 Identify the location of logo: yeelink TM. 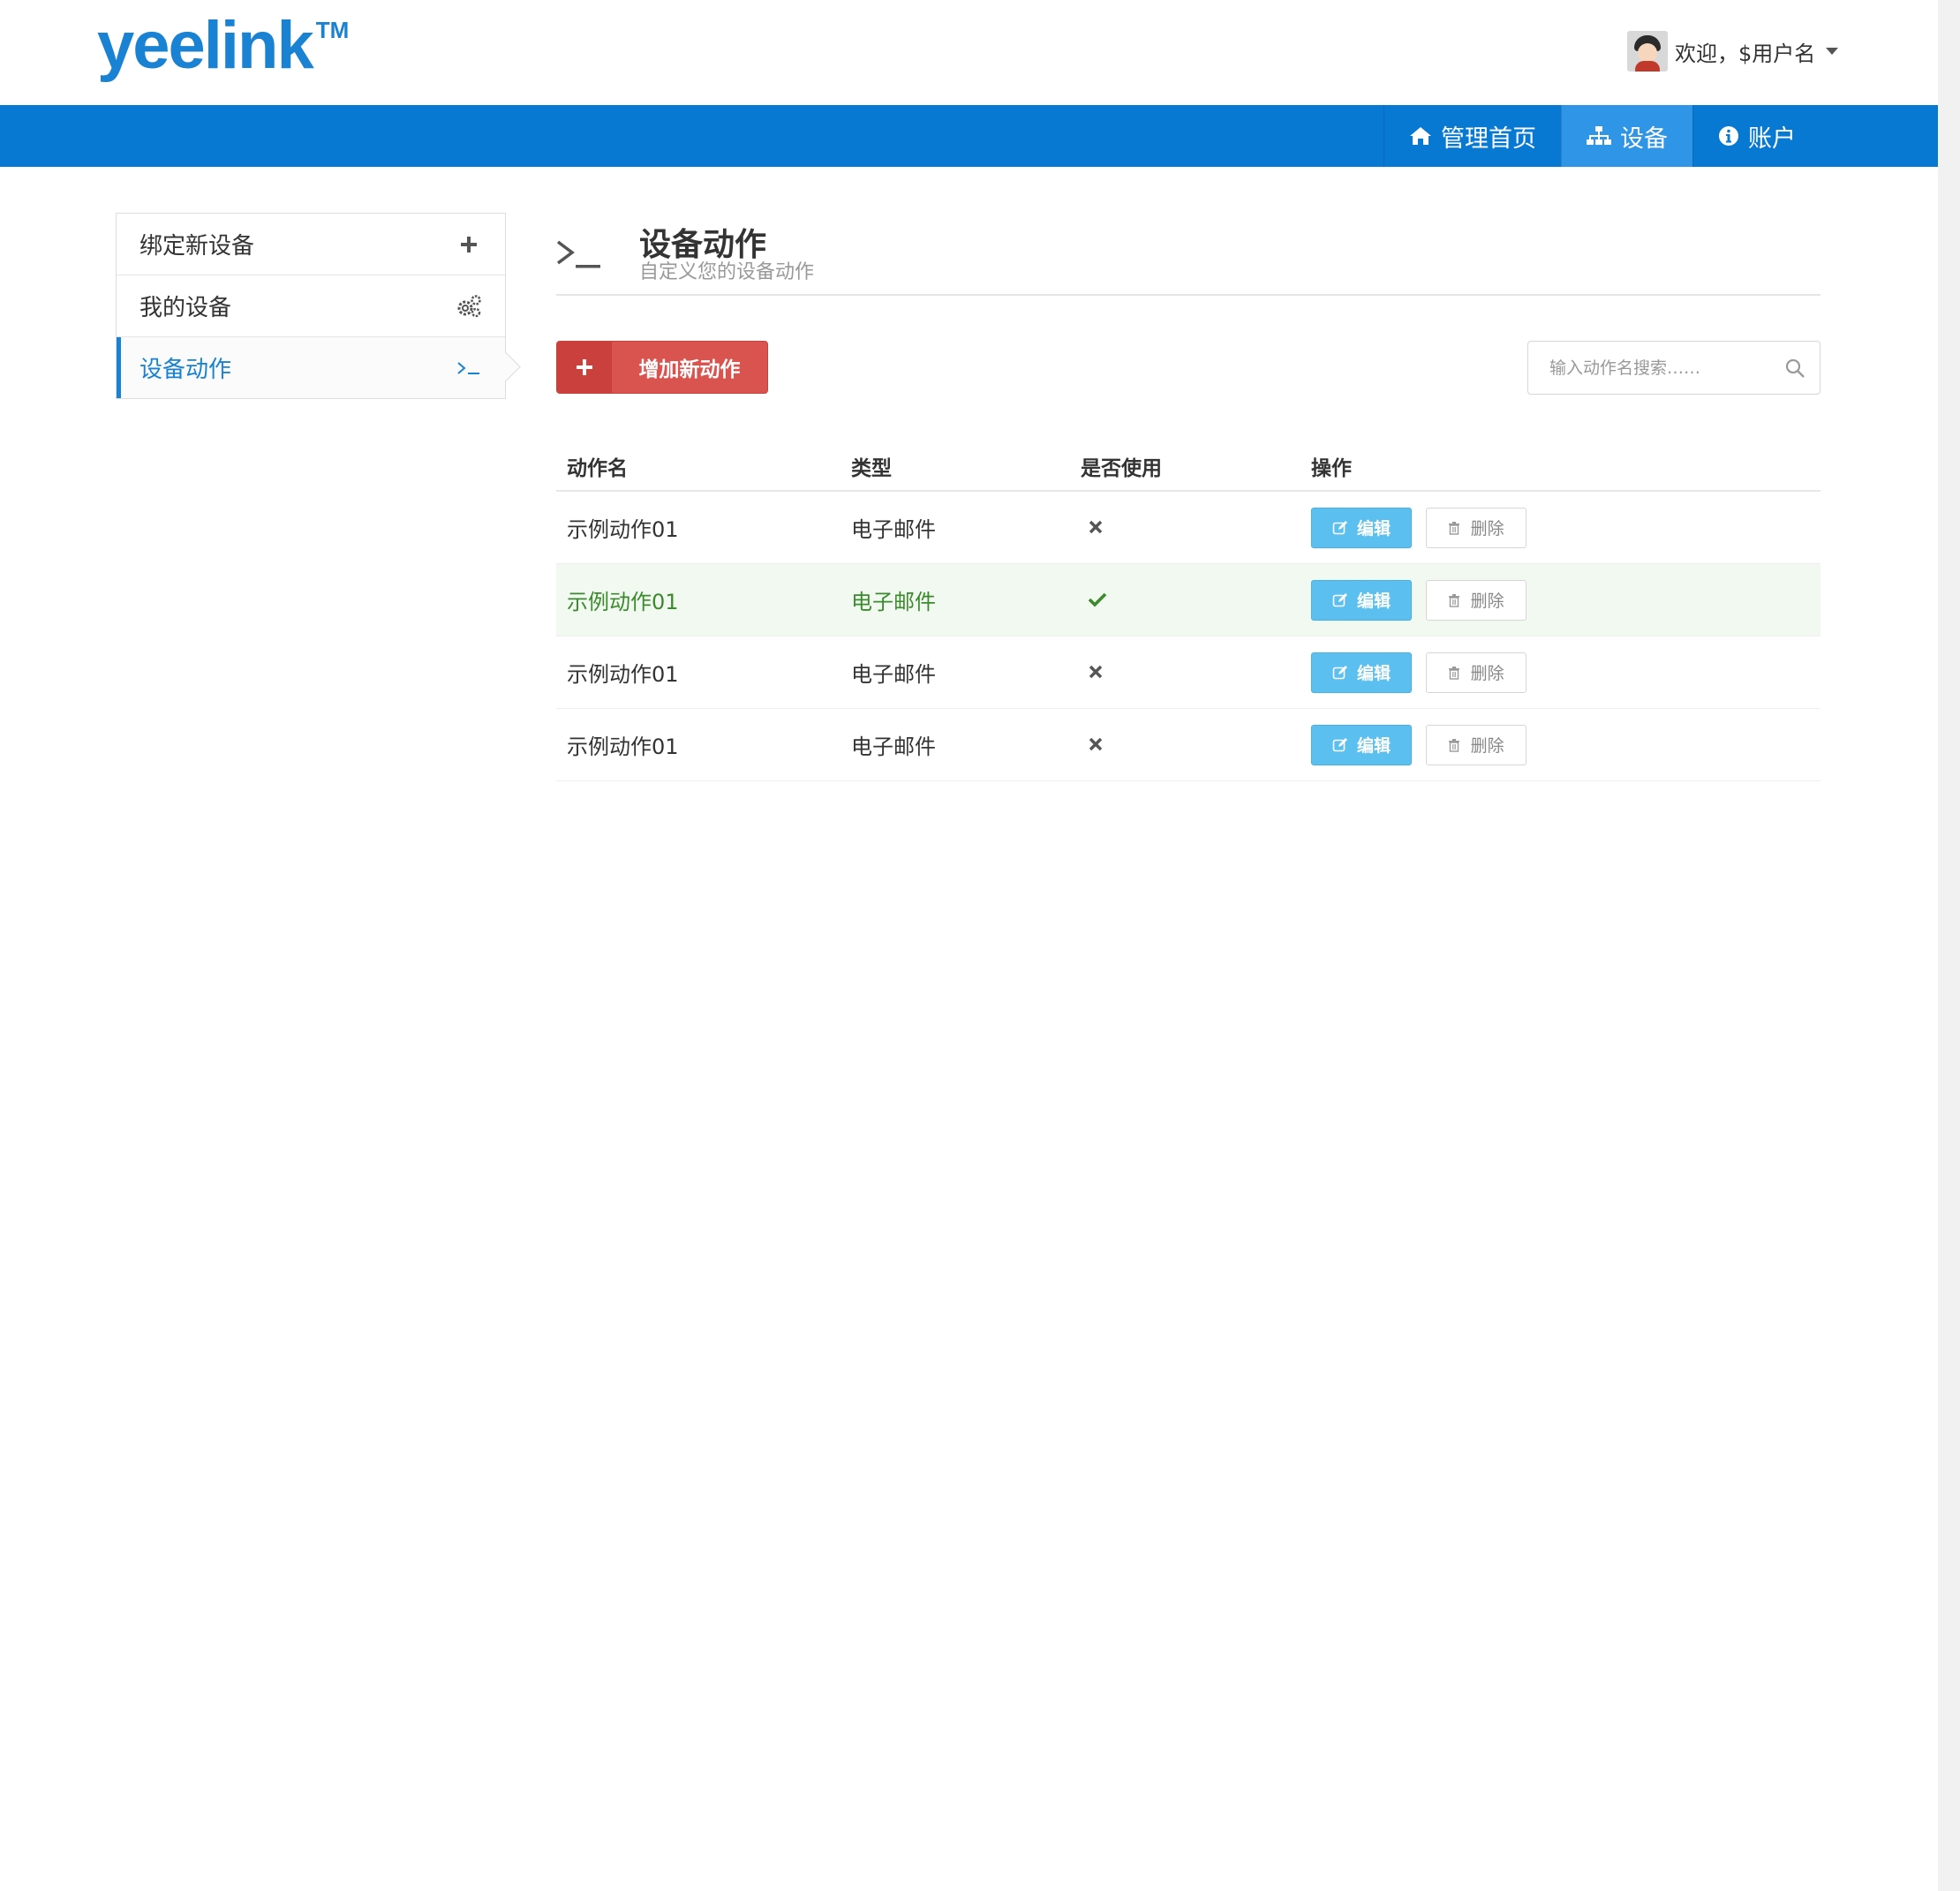
(223, 45).